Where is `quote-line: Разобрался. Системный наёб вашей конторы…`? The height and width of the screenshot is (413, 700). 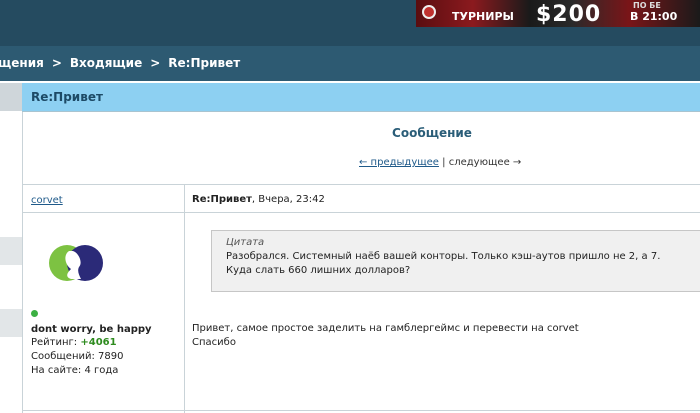
quote-line: Разобрался. Системный наёб вашей конторы… is located at coordinates (443, 256).